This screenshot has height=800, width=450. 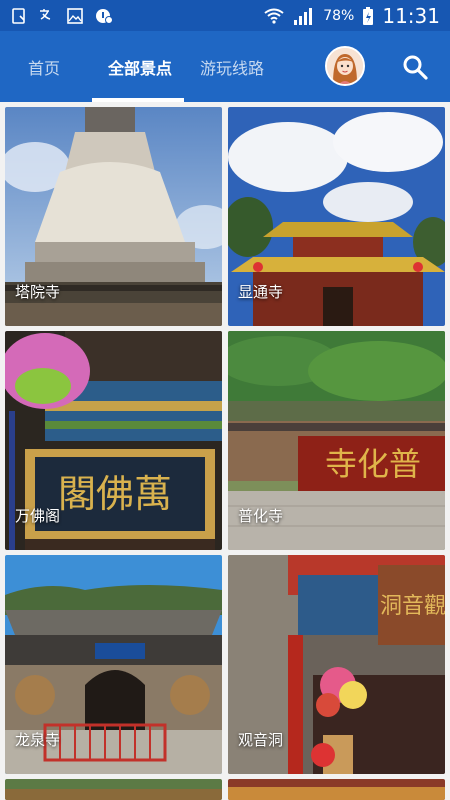 What do you see at coordinates (412, 606) in the screenshot?
I see `svg-text: 洞音觀` at bounding box center [412, 606].